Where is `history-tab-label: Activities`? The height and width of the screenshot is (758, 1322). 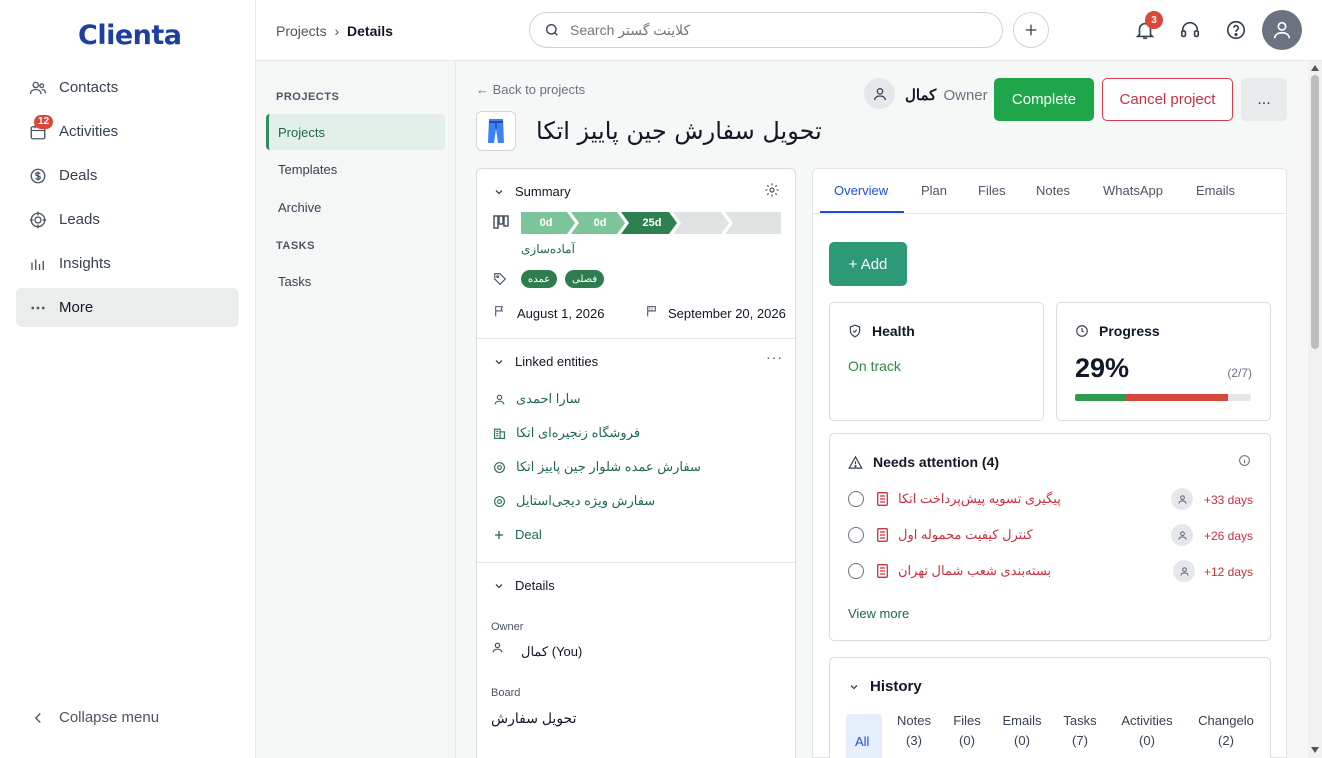
history-tab-label: Activities is located at coordinates (1147, 720).